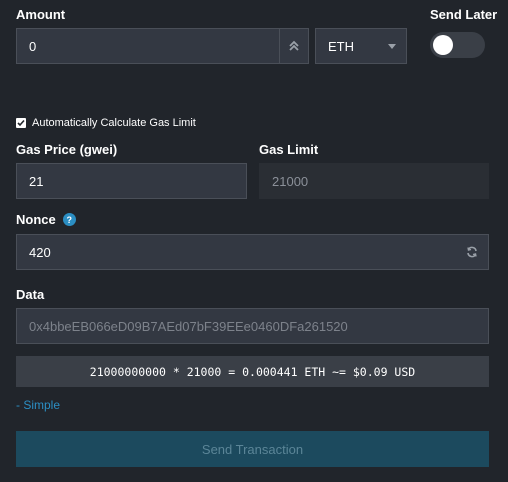  I want to click on simple-mode-link: - Simple, so click(38, 405).